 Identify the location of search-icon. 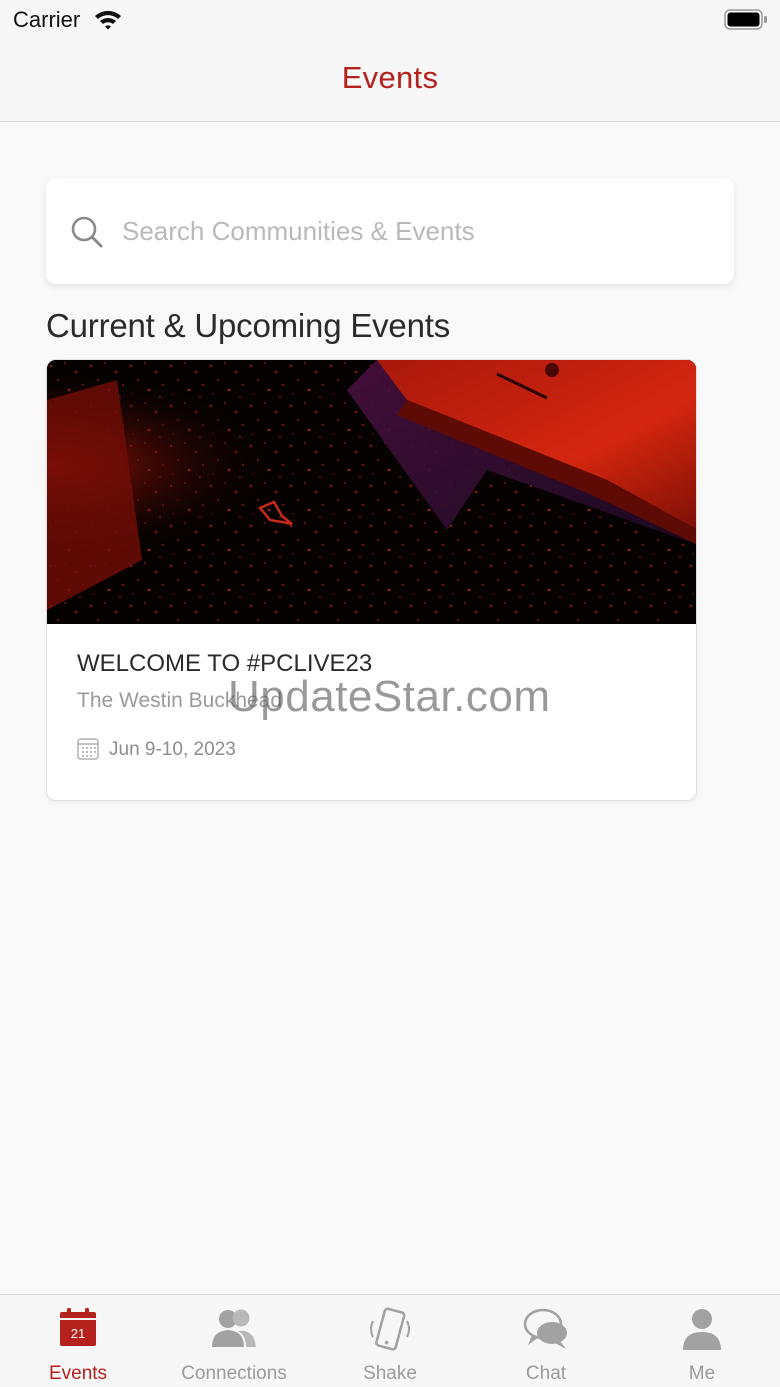
(87, 234).